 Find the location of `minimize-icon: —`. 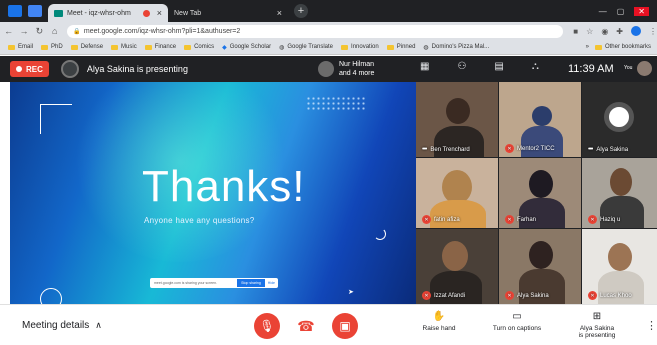

minimize-icon: — is located at coordinates (603, 11).